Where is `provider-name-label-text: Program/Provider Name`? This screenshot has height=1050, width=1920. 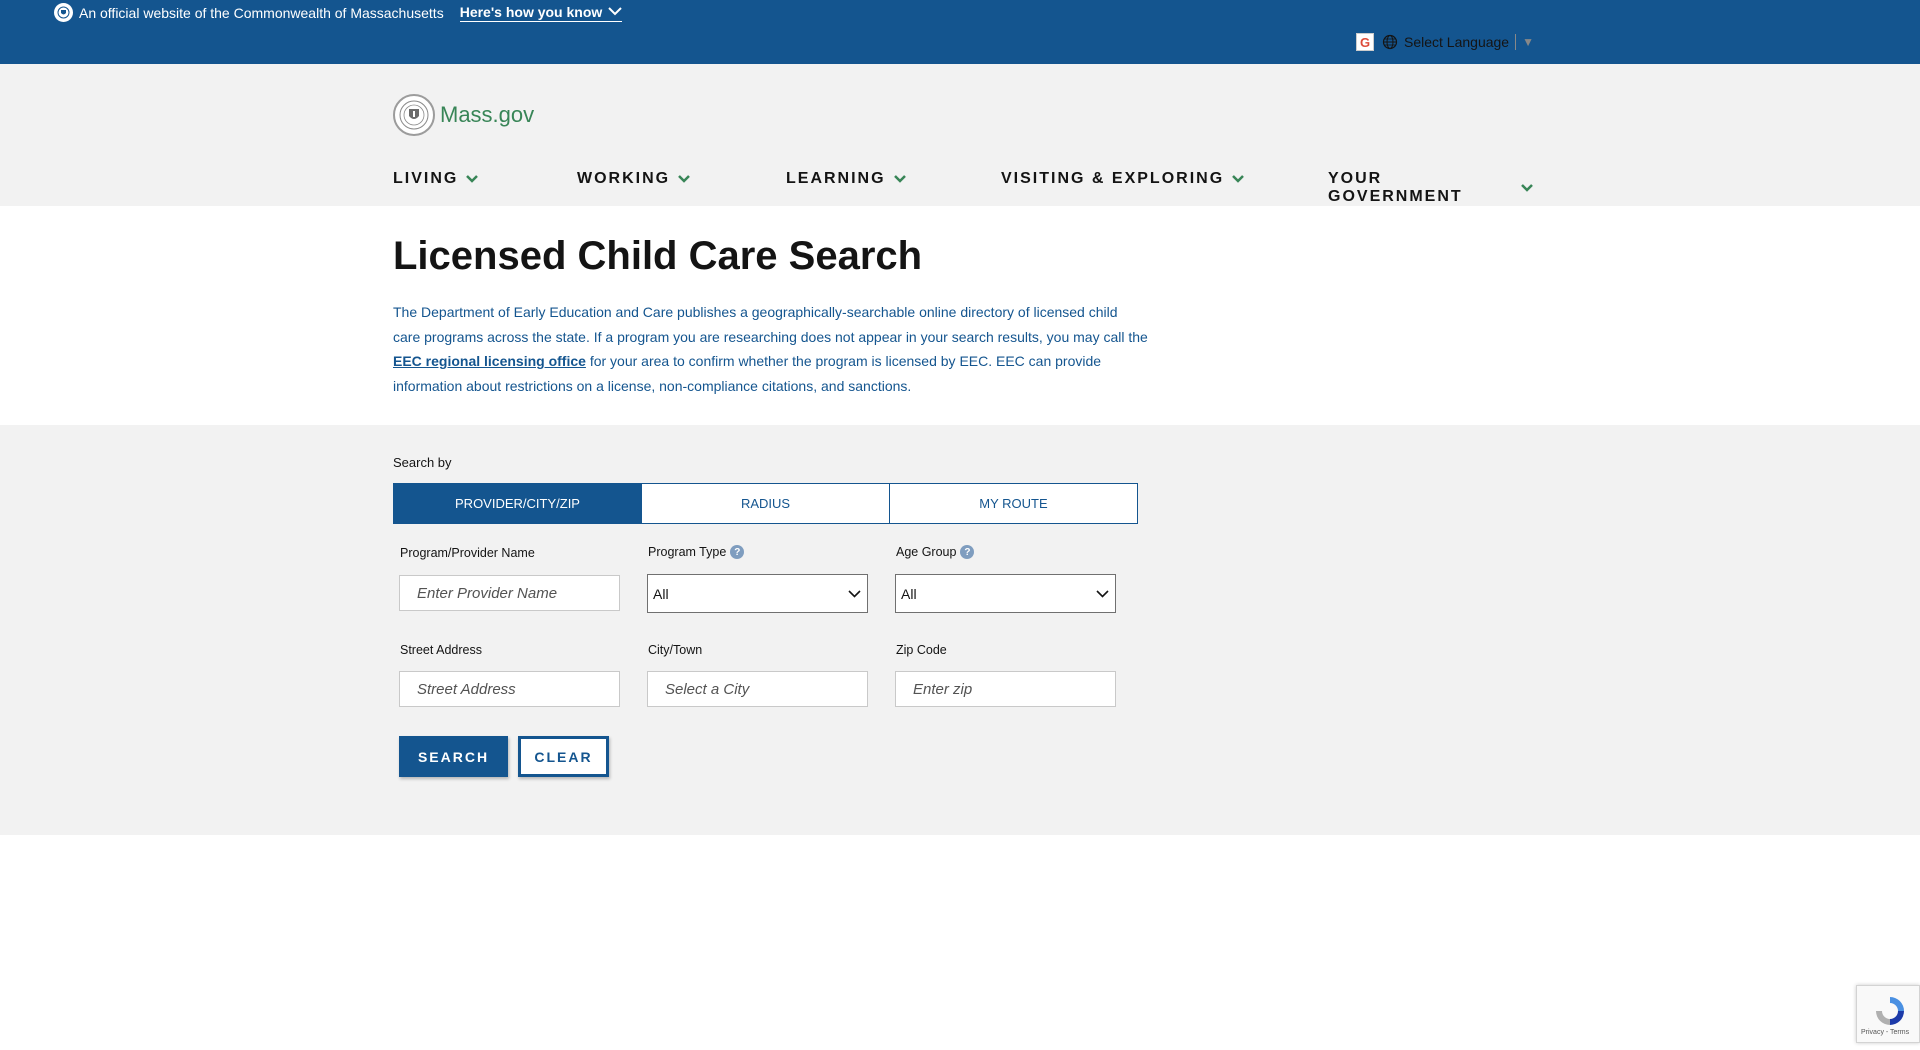
provider-name-label-text: Program/Provider Name is located at coordinates (467, 553).